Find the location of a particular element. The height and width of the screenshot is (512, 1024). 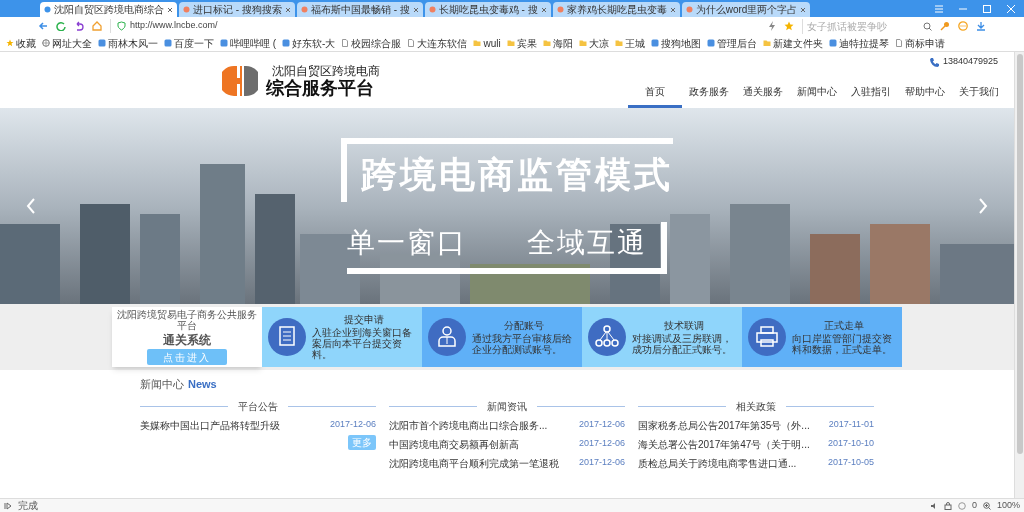

step-description: 入驻企业到海关窗口备案后向本平台提交资料。 is located at coordinates (362, 343).